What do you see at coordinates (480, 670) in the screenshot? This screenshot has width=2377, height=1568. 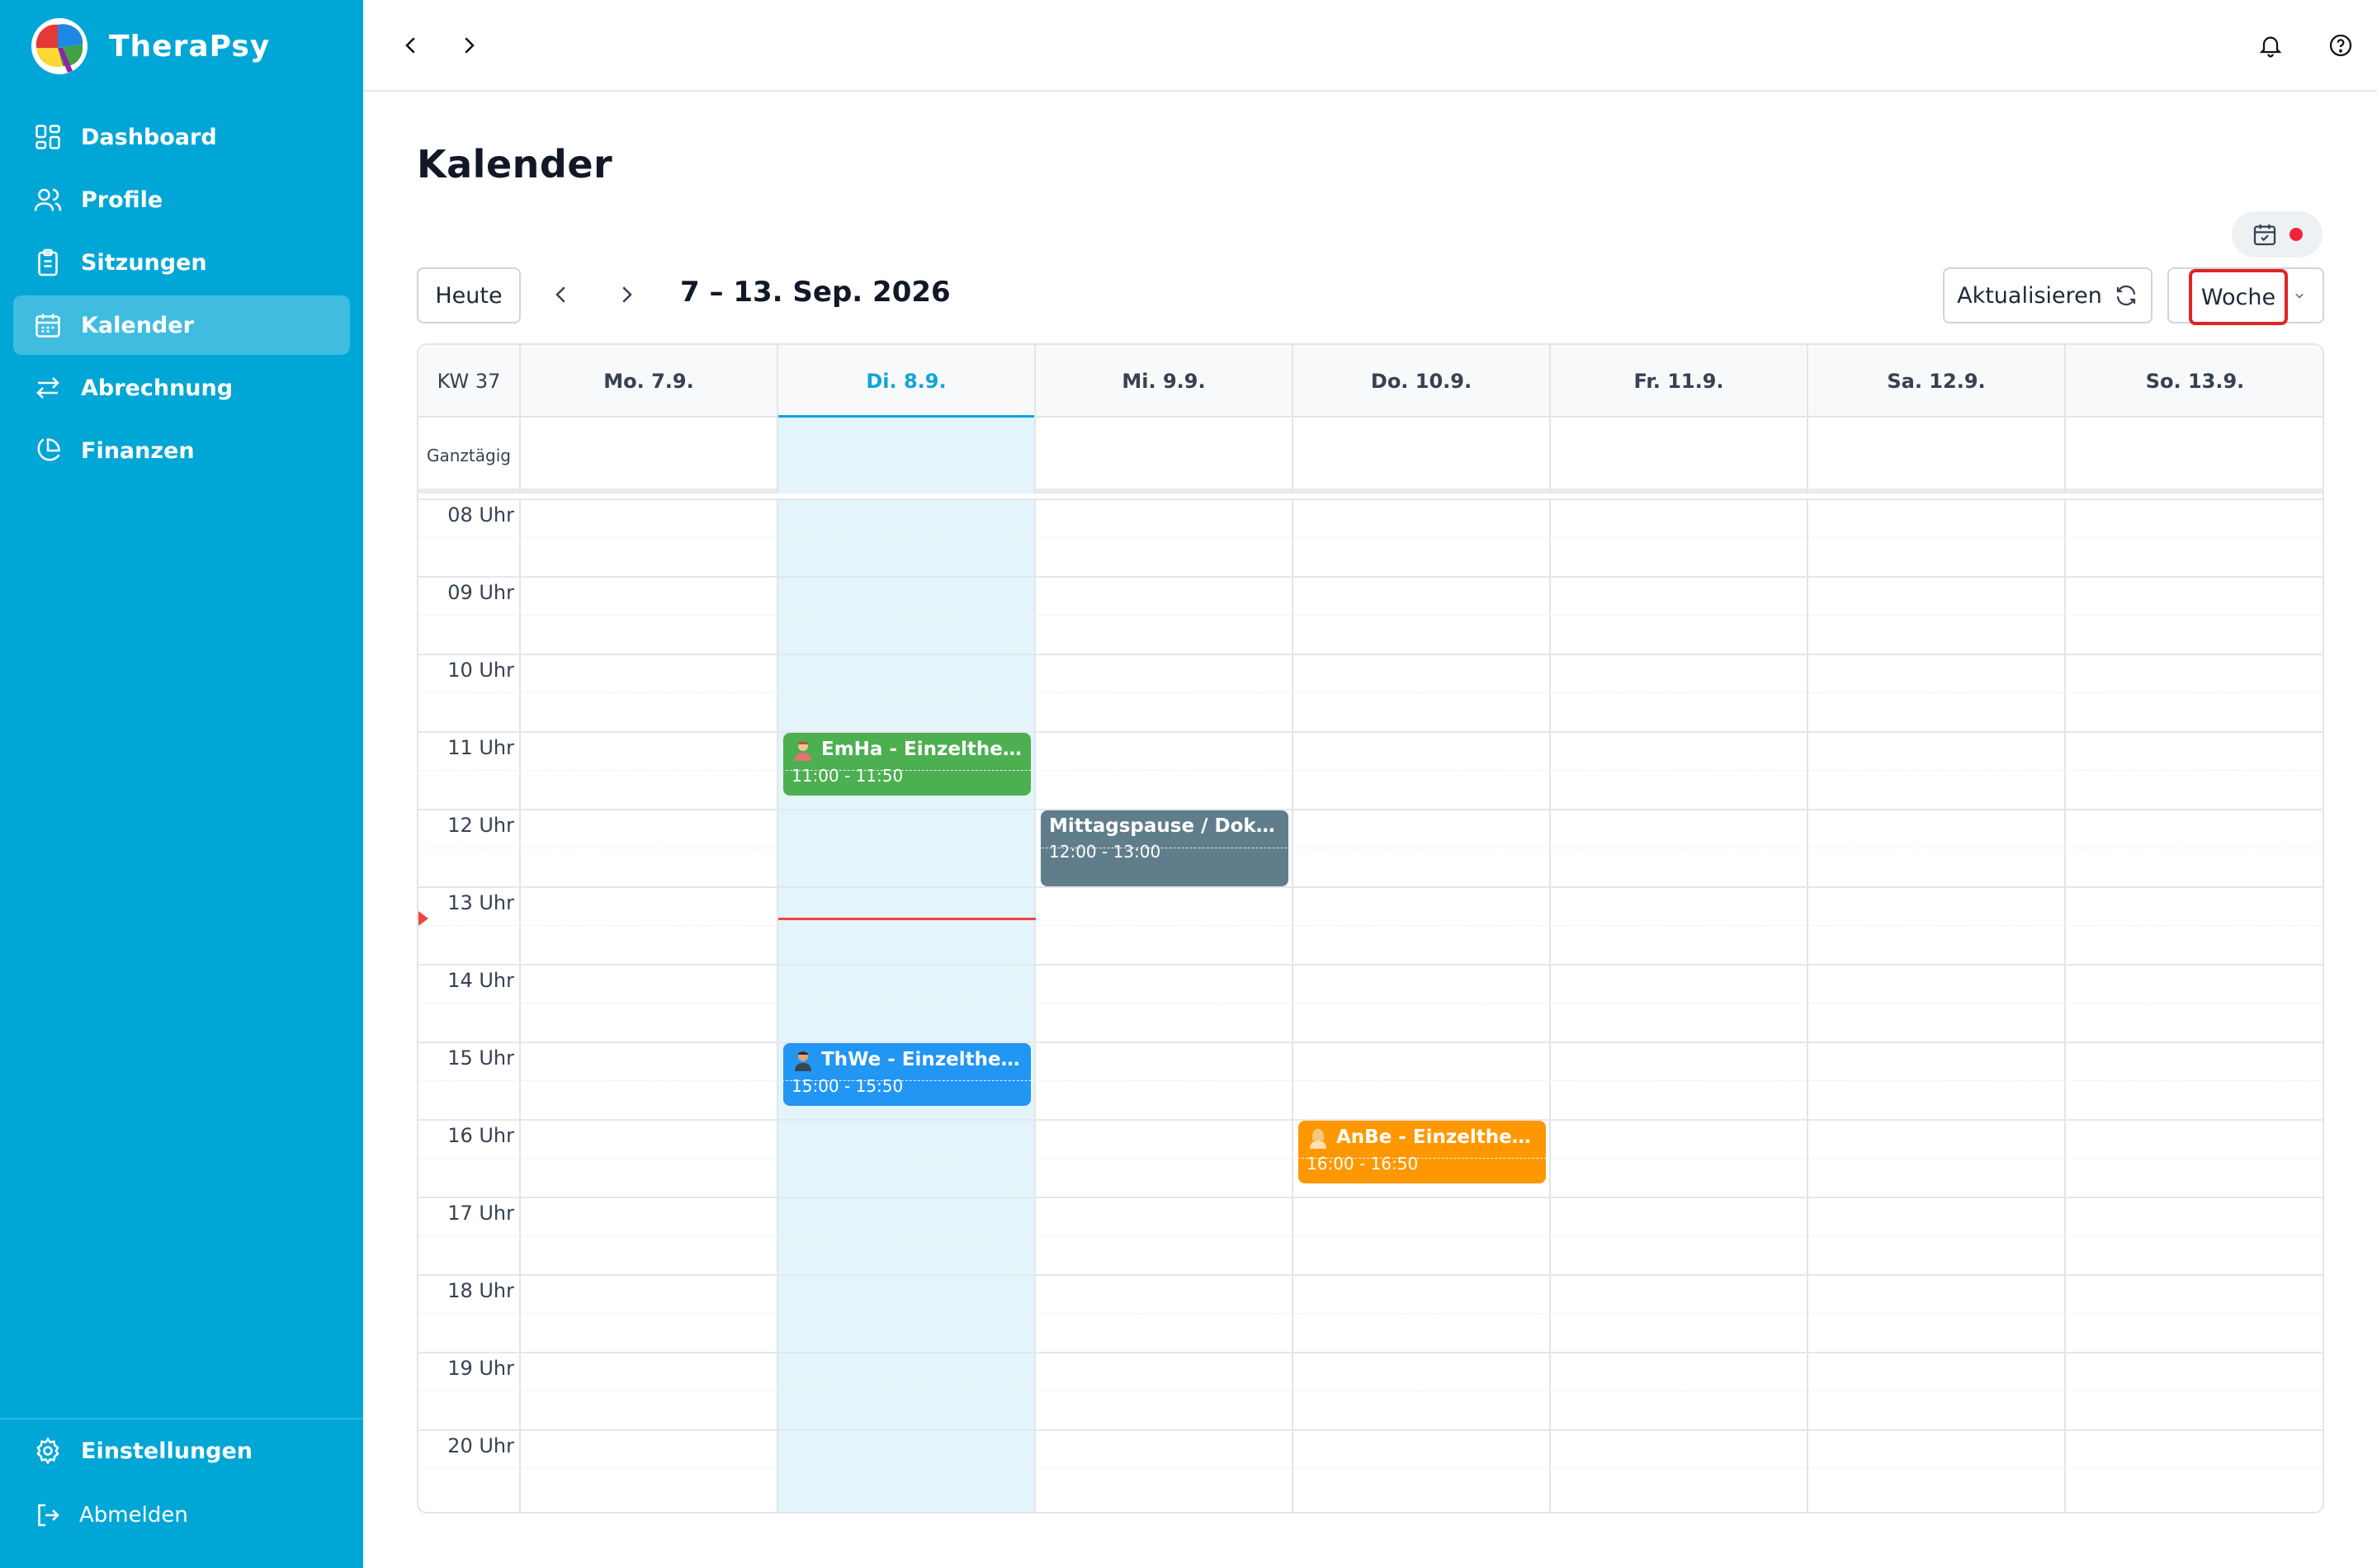 I see `hour-label: 10 Uhr` at bounding box center [480, 670].